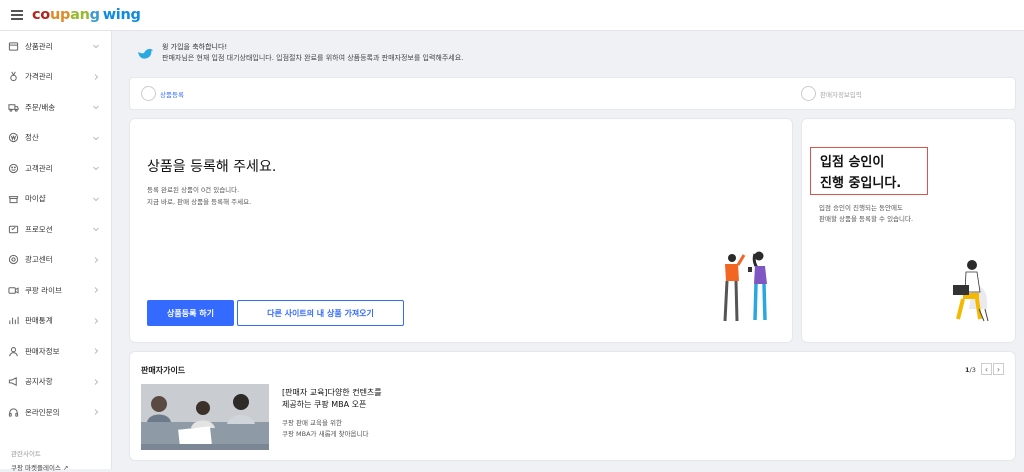  I want to click on approval-title-line1: 입점 승인이, so click(852, 162).